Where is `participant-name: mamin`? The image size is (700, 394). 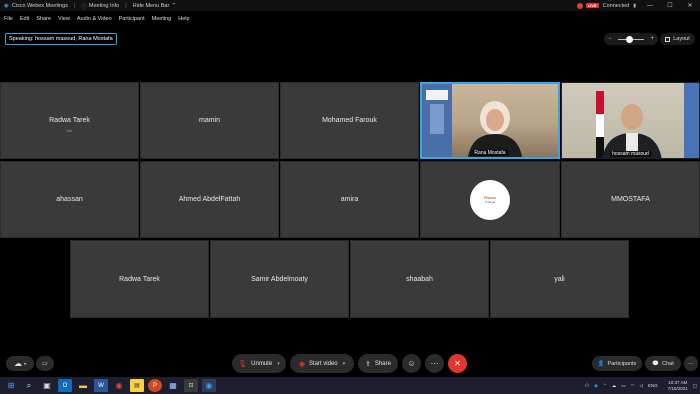 participant-name: mamin is located at coordinates (209, 120).